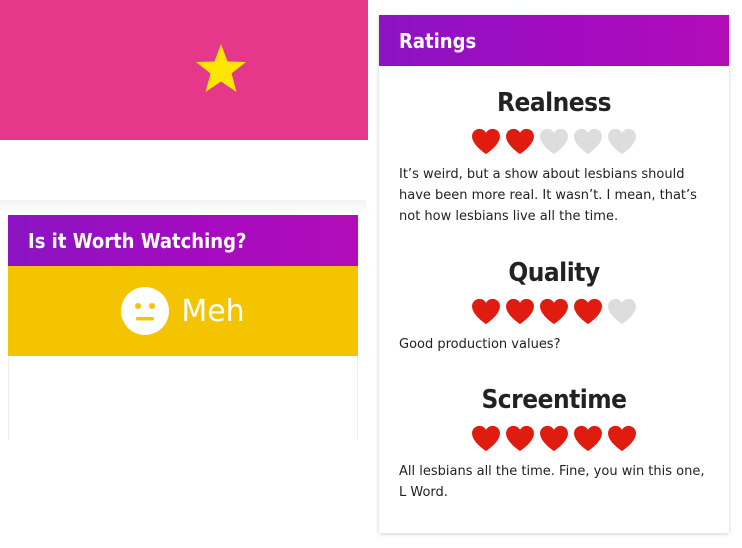  Describe the element at coordinates (213, 311) in the screenshot. I see `verdict-label: Meh` at that location.